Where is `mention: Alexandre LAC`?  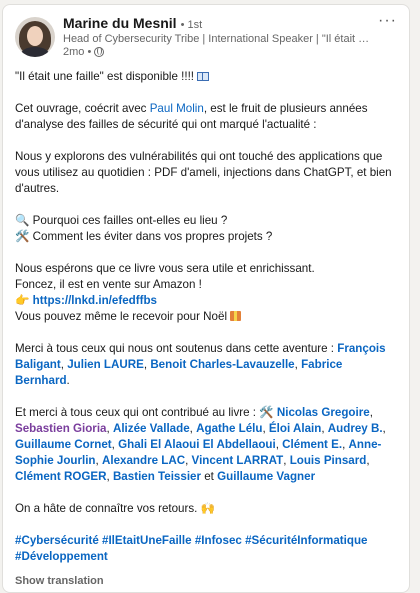 mention: Alexandre LAC is located at coordinates (143, 460).